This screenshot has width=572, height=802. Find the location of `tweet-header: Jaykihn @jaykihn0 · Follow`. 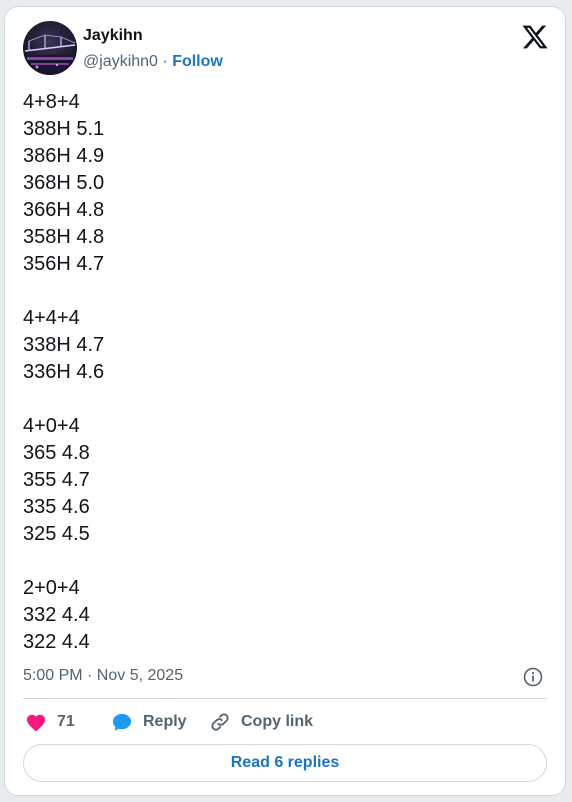

tweet-header: Jaykihn @jaykihn0 · Follow is located at coordinates (287, 49).